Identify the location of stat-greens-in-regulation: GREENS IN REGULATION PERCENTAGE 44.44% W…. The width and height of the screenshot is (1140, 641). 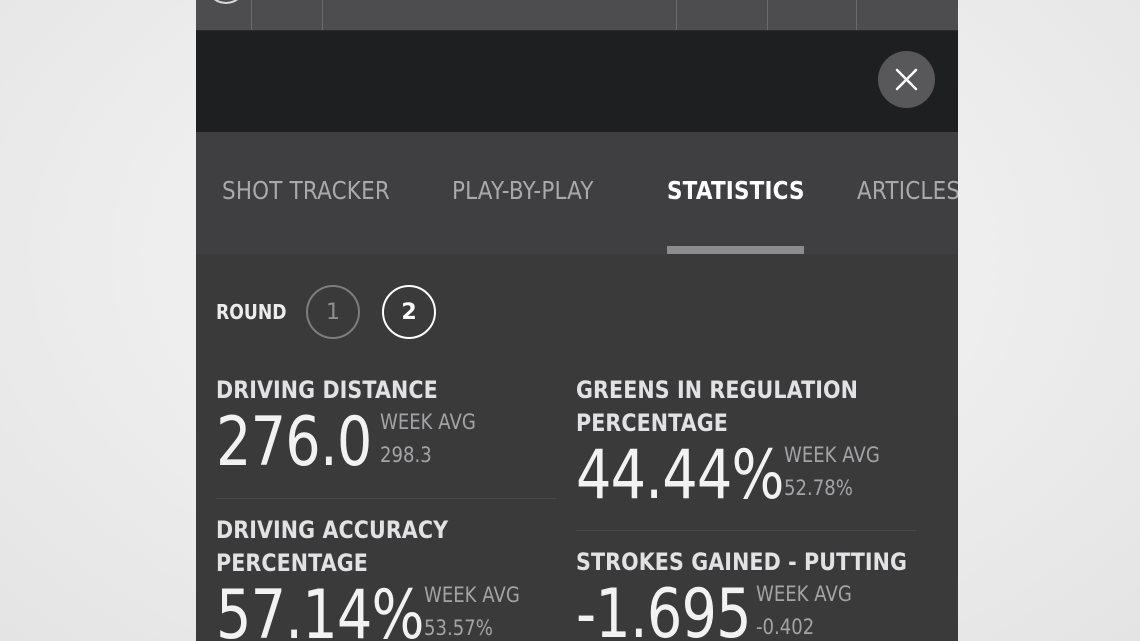
(746, 447).